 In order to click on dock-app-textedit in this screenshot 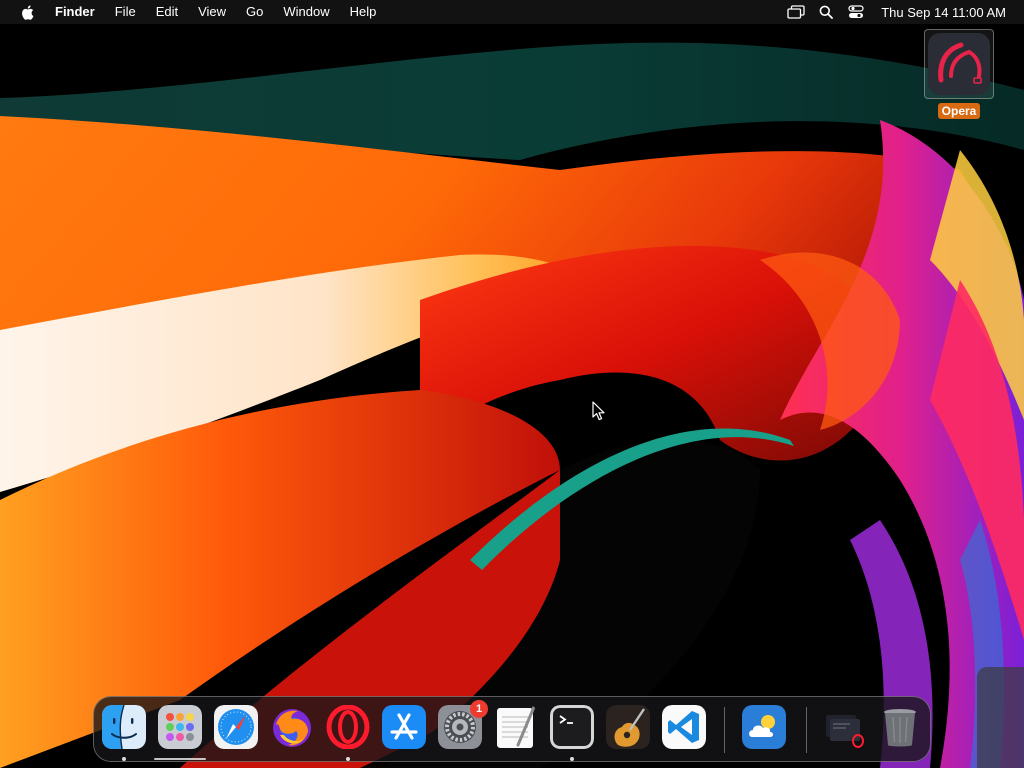, I will do `click(516, 727)`.